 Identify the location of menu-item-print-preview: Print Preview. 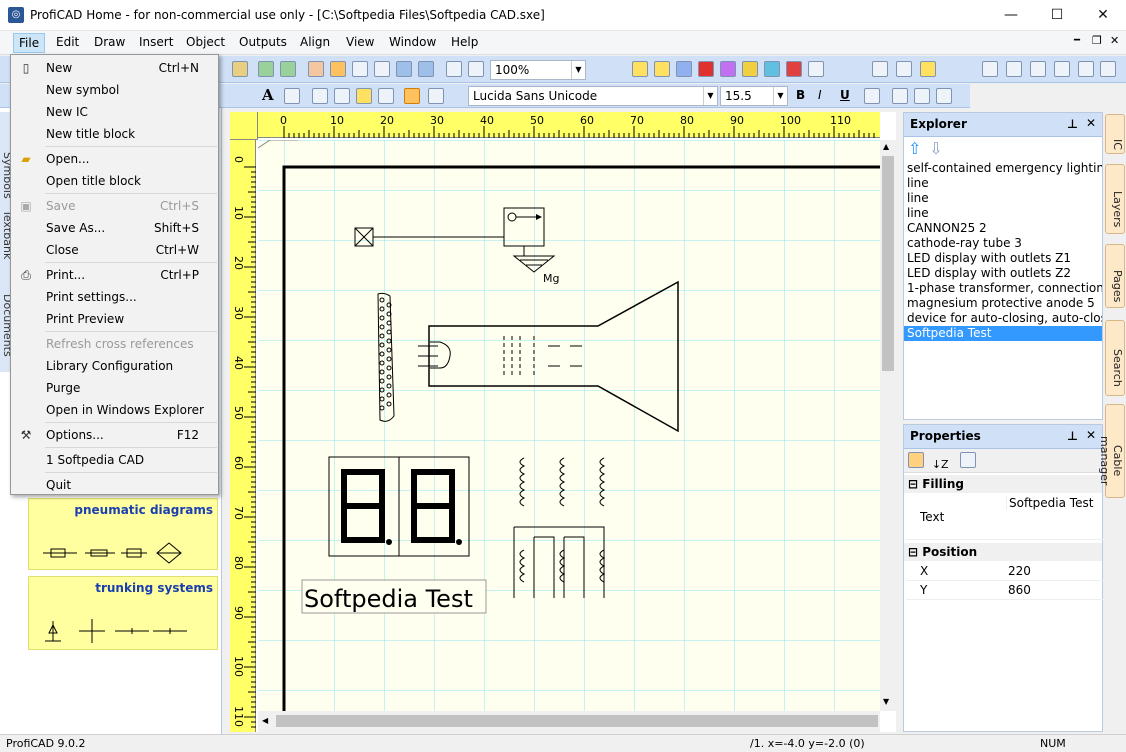
(114, 319).